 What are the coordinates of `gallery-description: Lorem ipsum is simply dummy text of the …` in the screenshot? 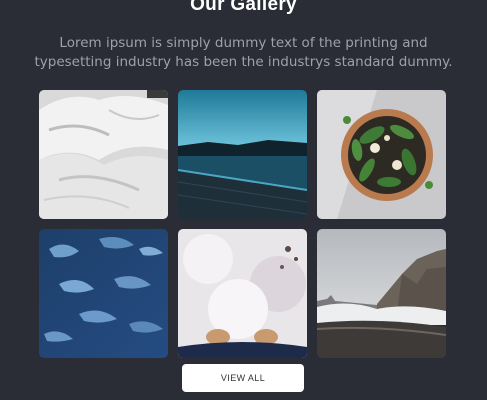 It's located at (243, 52).